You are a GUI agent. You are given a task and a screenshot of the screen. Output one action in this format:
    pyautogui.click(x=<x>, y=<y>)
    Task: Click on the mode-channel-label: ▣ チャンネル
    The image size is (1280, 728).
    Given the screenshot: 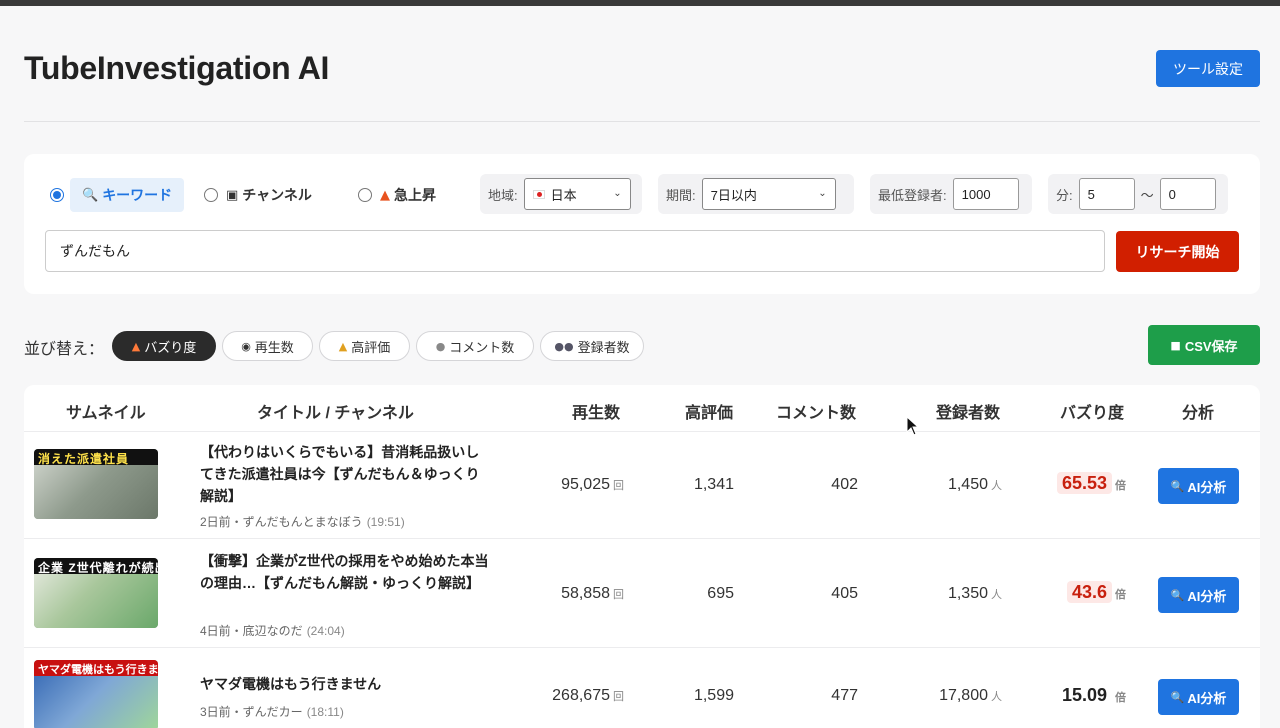 What is the action you would take?
    pyautogui.click(x=274, y=195)
    